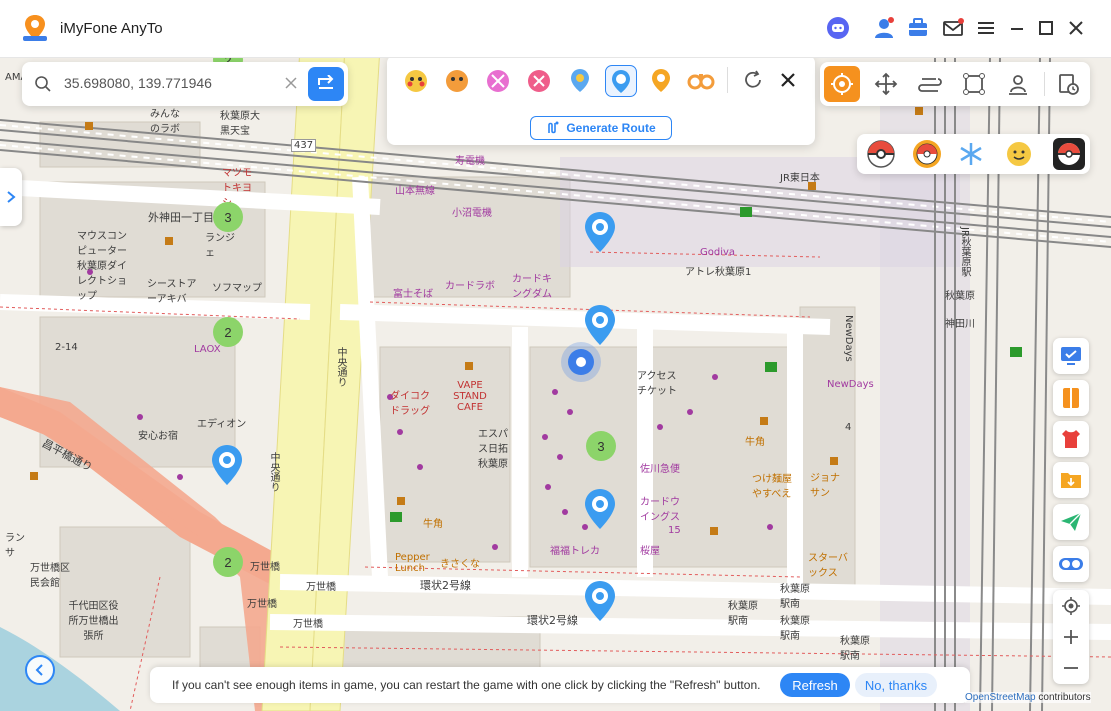 The height and width of the screenshot is (711, 1111). Describe the element at coordinates (1071, 564) in the screenshot. I see `toggle-tool-button` at that location.